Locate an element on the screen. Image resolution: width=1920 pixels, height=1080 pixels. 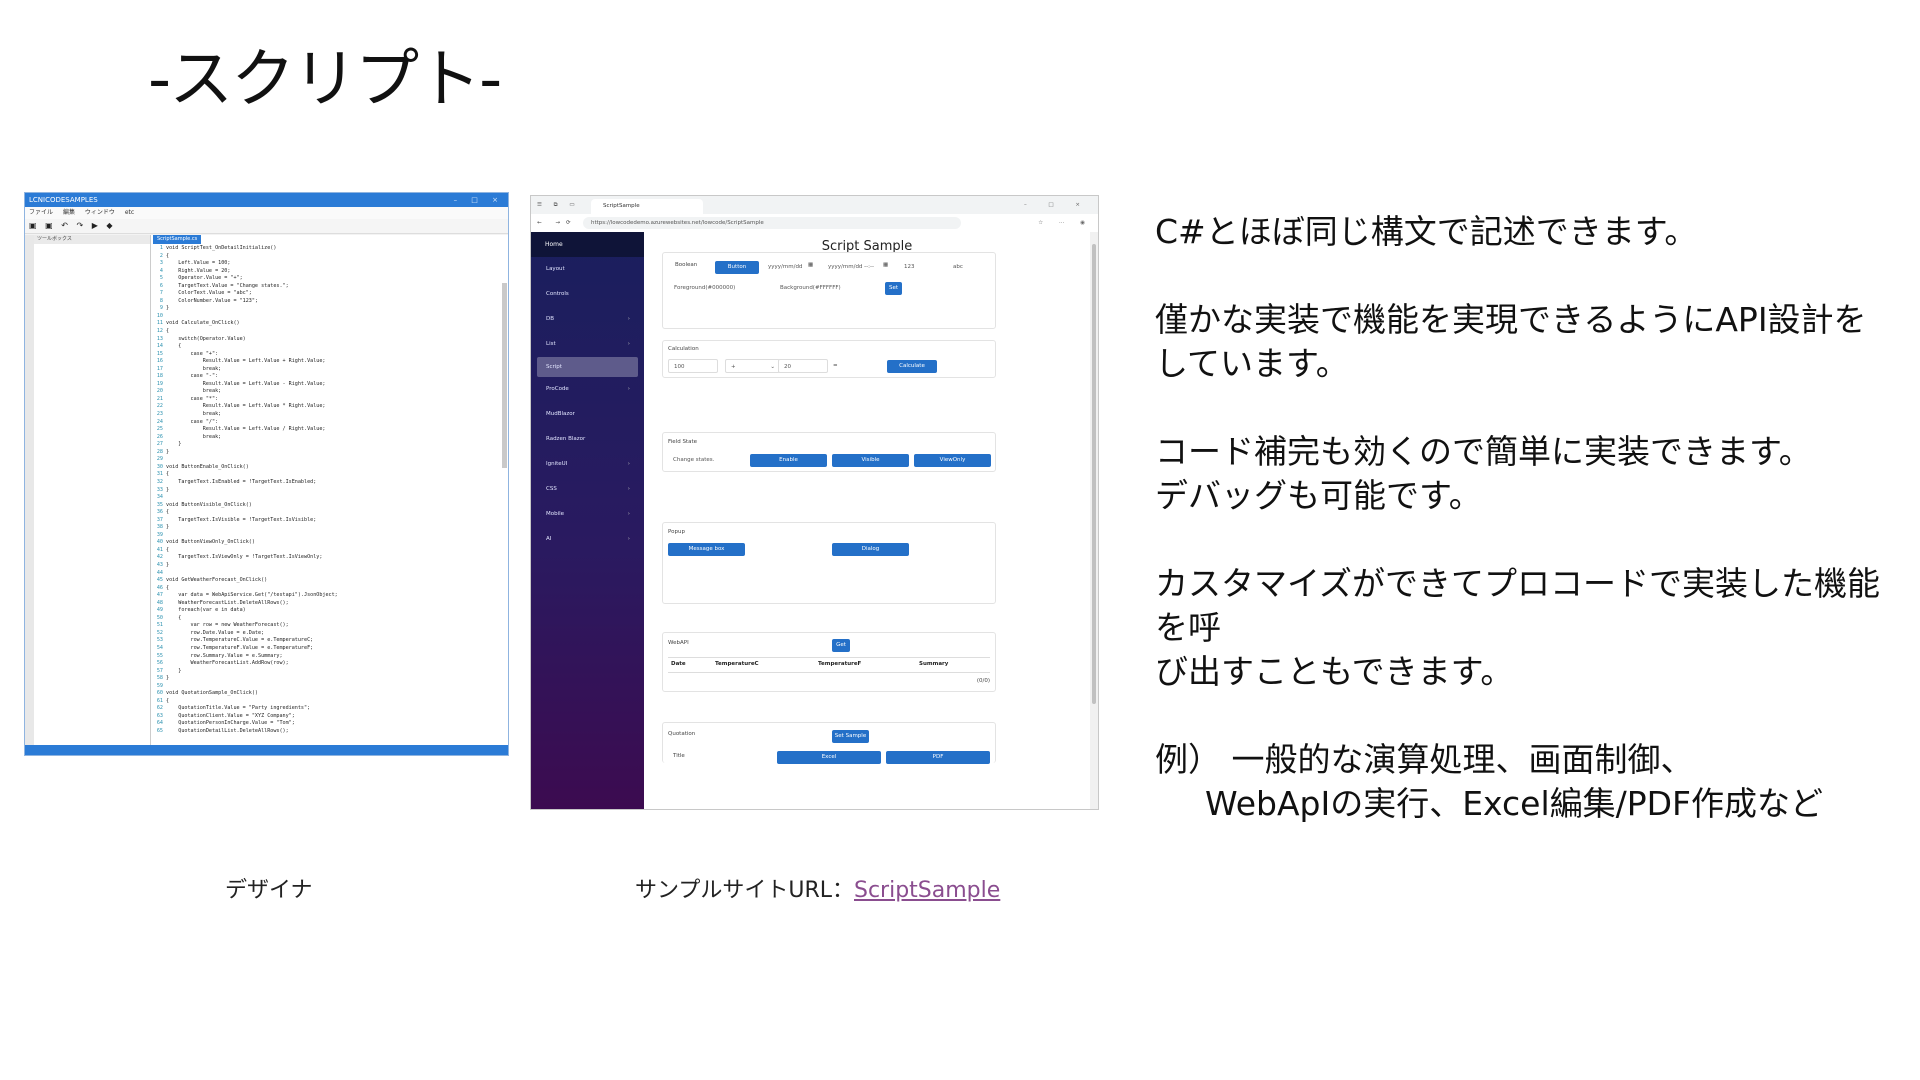
sidebar-item-label: MudBlazor is located at coordinates (560, 414).